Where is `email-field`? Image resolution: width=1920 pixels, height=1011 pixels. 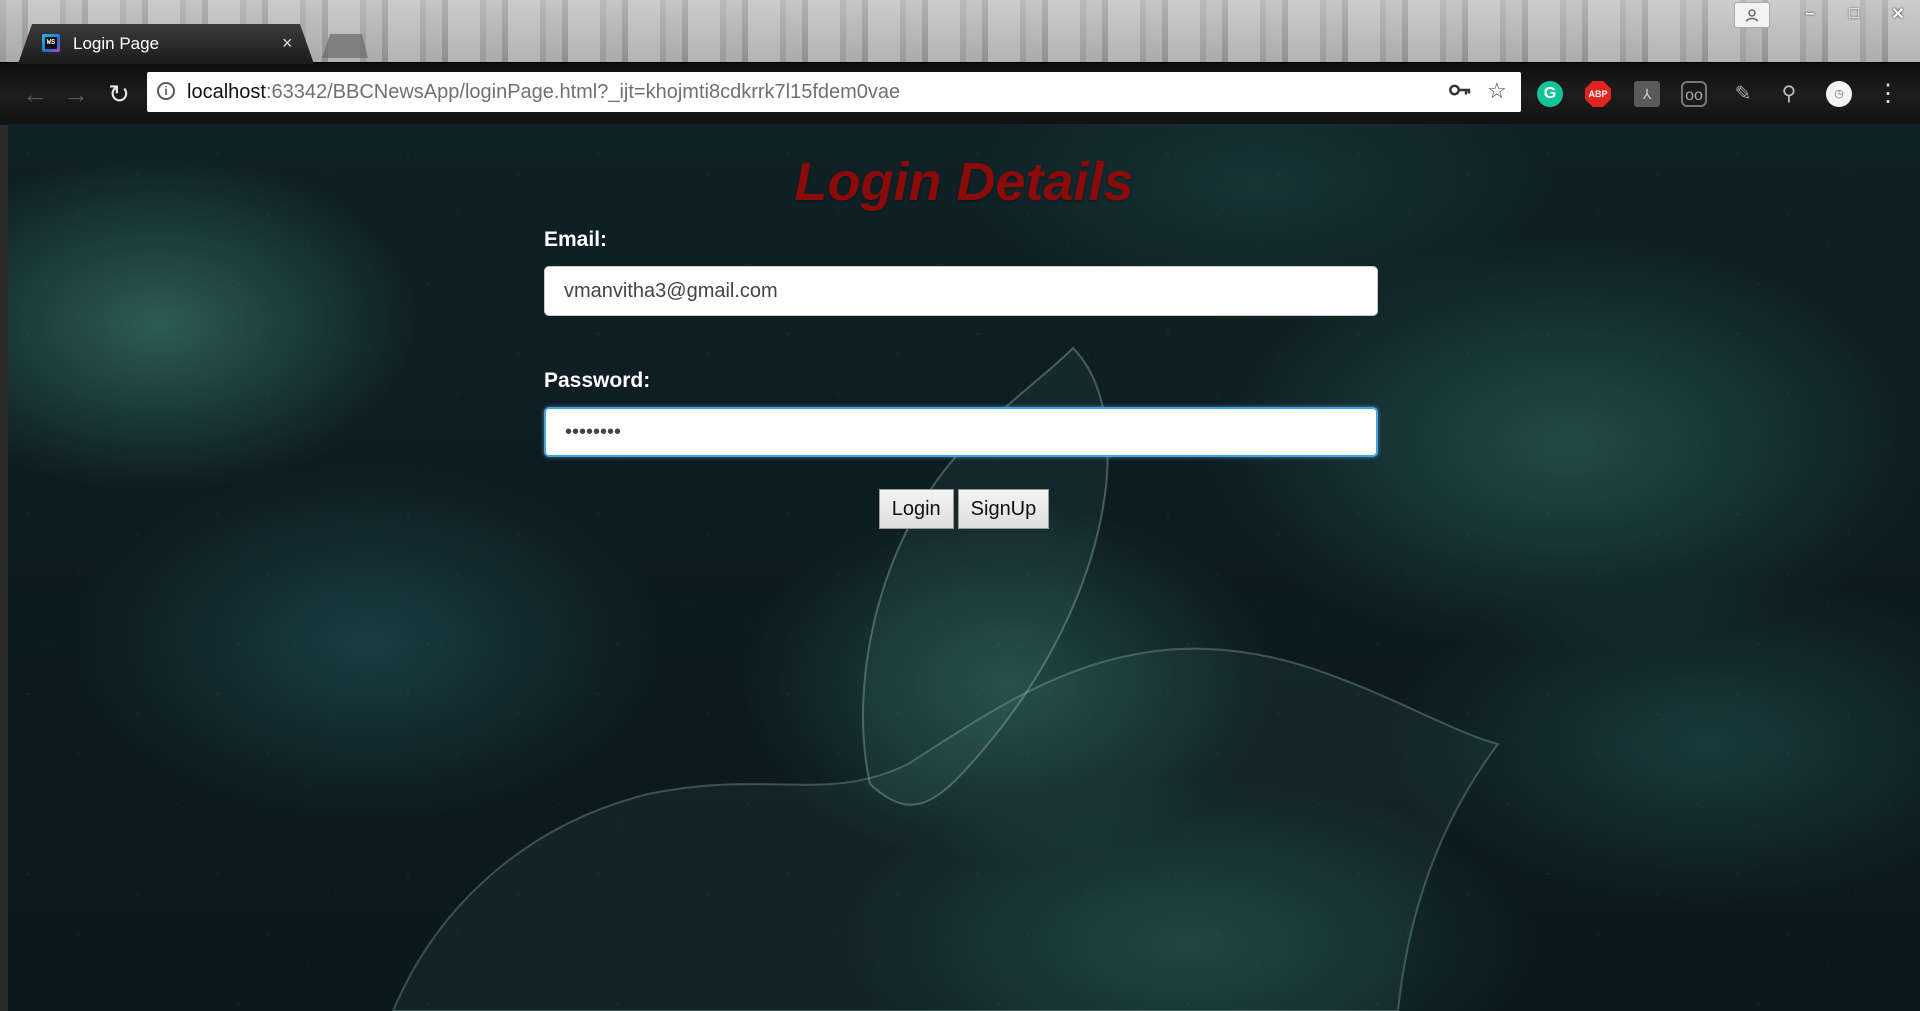 email-field is located at coordinates (961, 291).